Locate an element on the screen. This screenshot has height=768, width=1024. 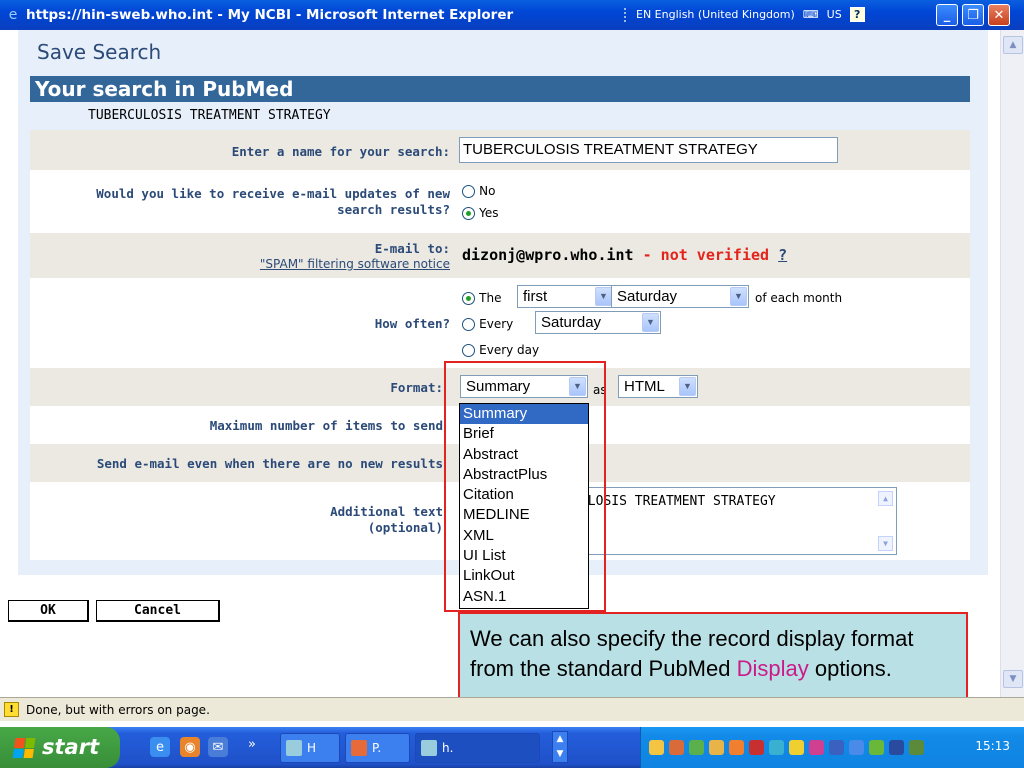
network-icon is located at coordinates (696, 747).